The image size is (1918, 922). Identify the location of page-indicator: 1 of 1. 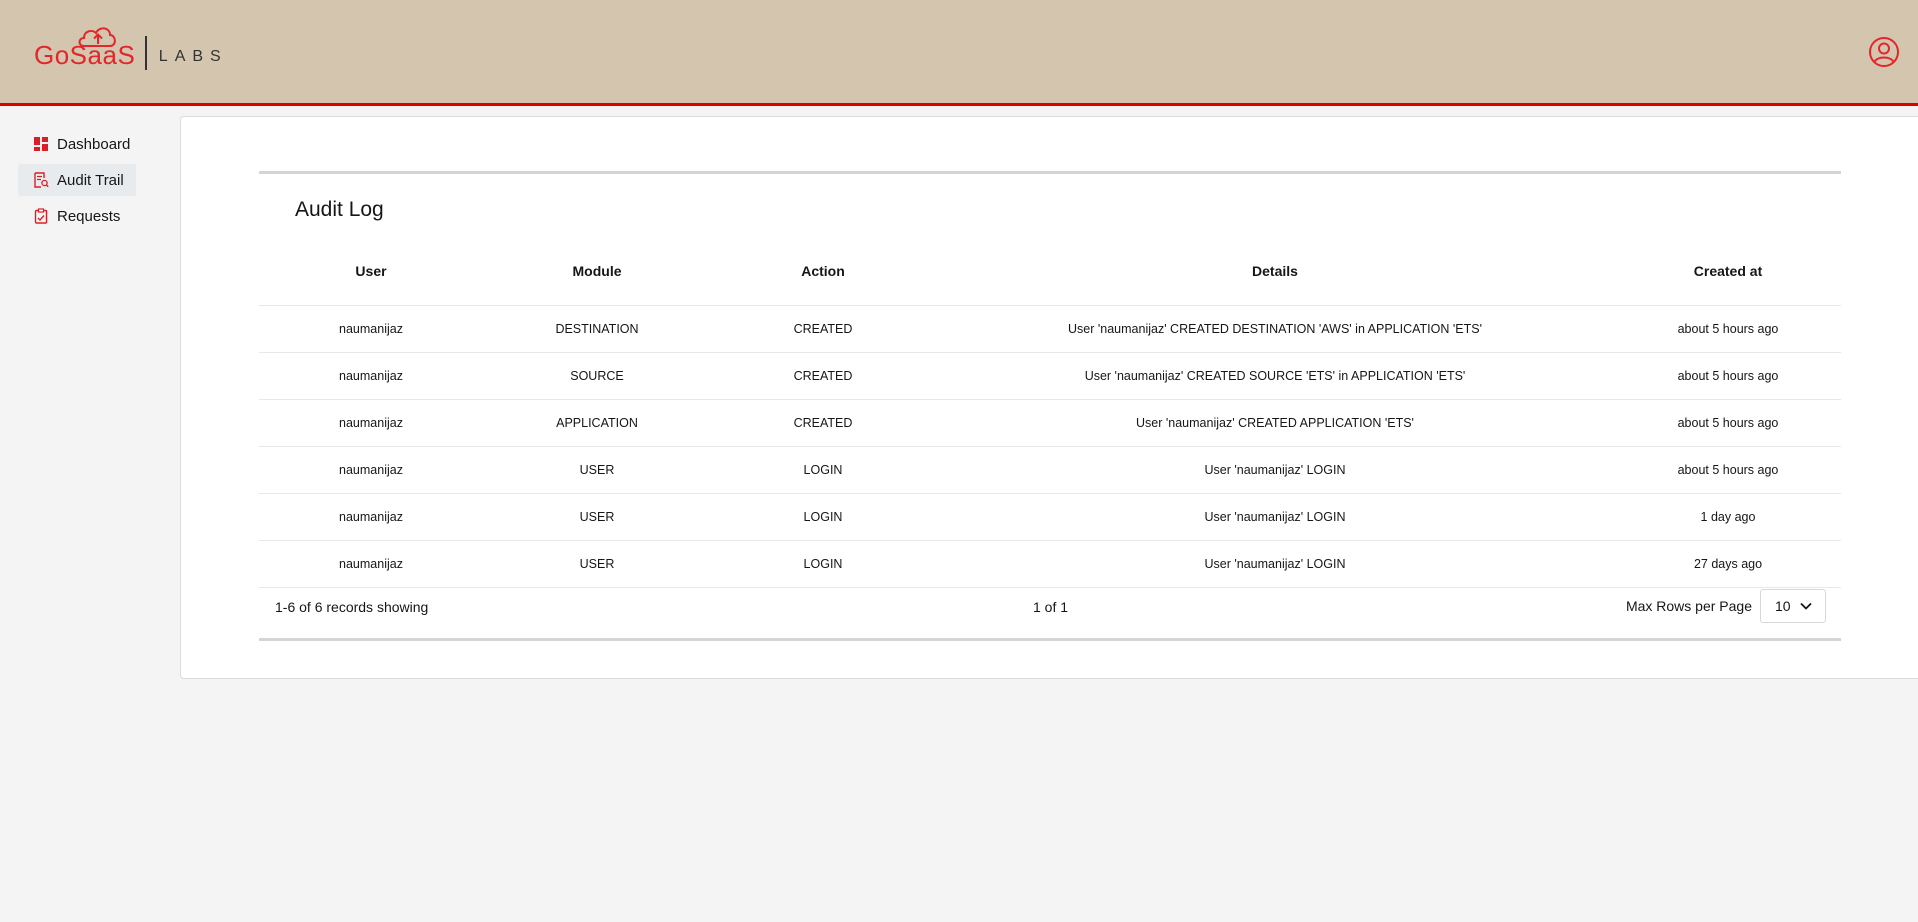
(1051, 607).